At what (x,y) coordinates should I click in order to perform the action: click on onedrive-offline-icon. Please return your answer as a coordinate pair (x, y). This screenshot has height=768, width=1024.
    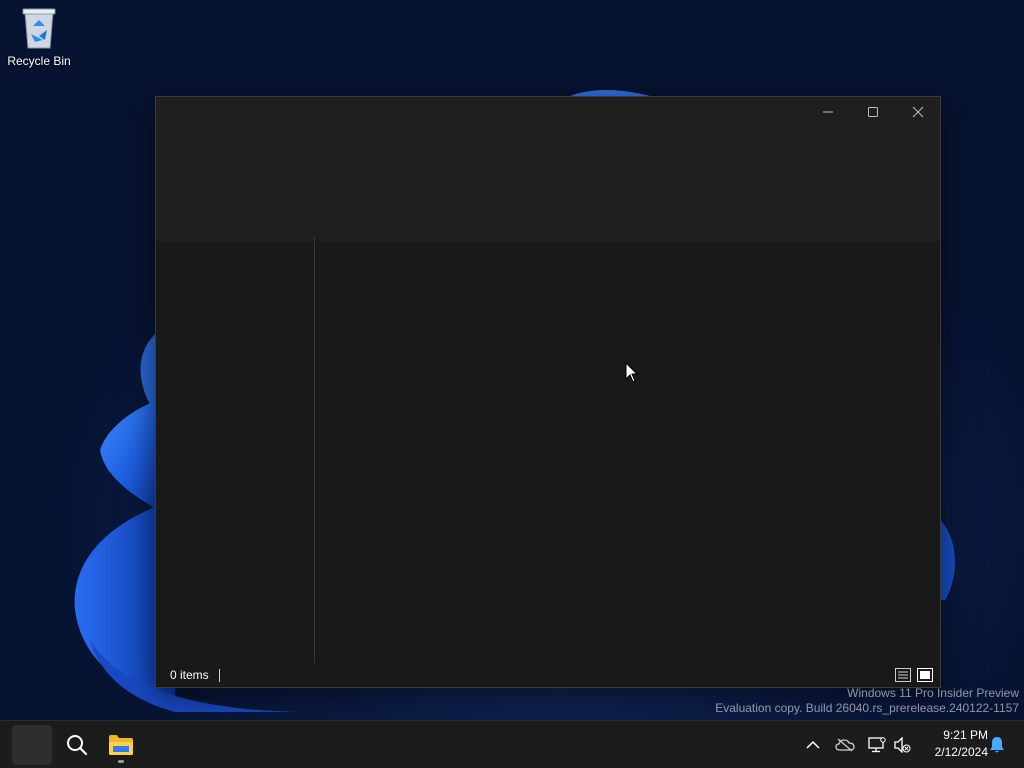
    Looking at the image, I should click on (845, 745).